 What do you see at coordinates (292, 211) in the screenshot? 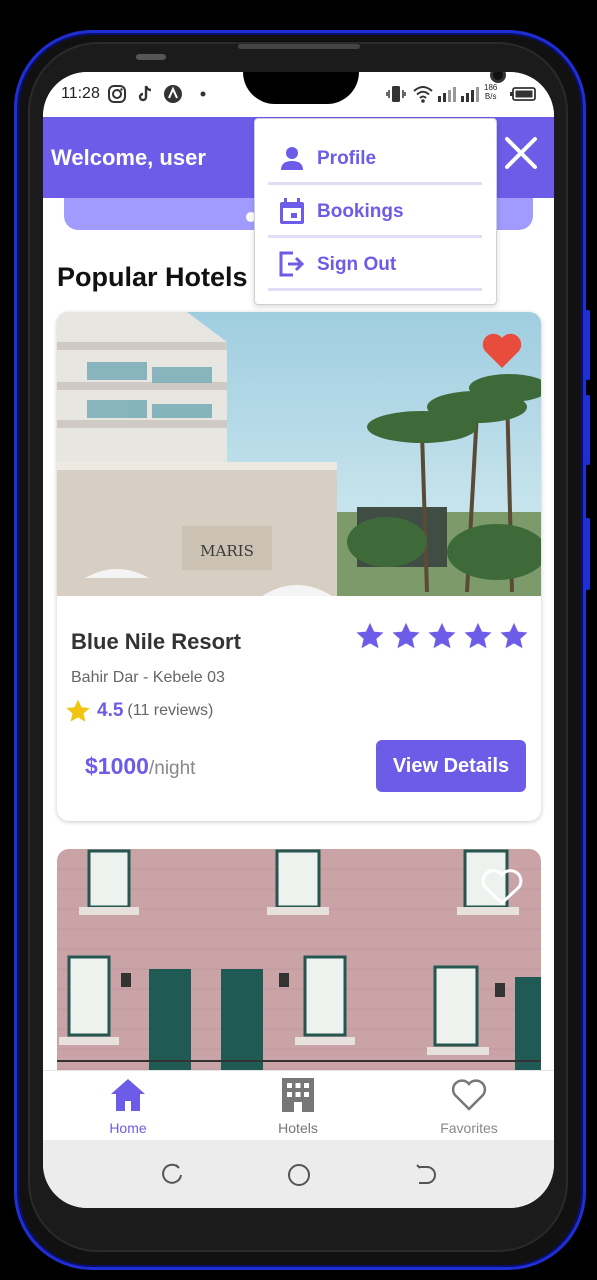
I see `calendar-icon` at bounding box center [292, 211].